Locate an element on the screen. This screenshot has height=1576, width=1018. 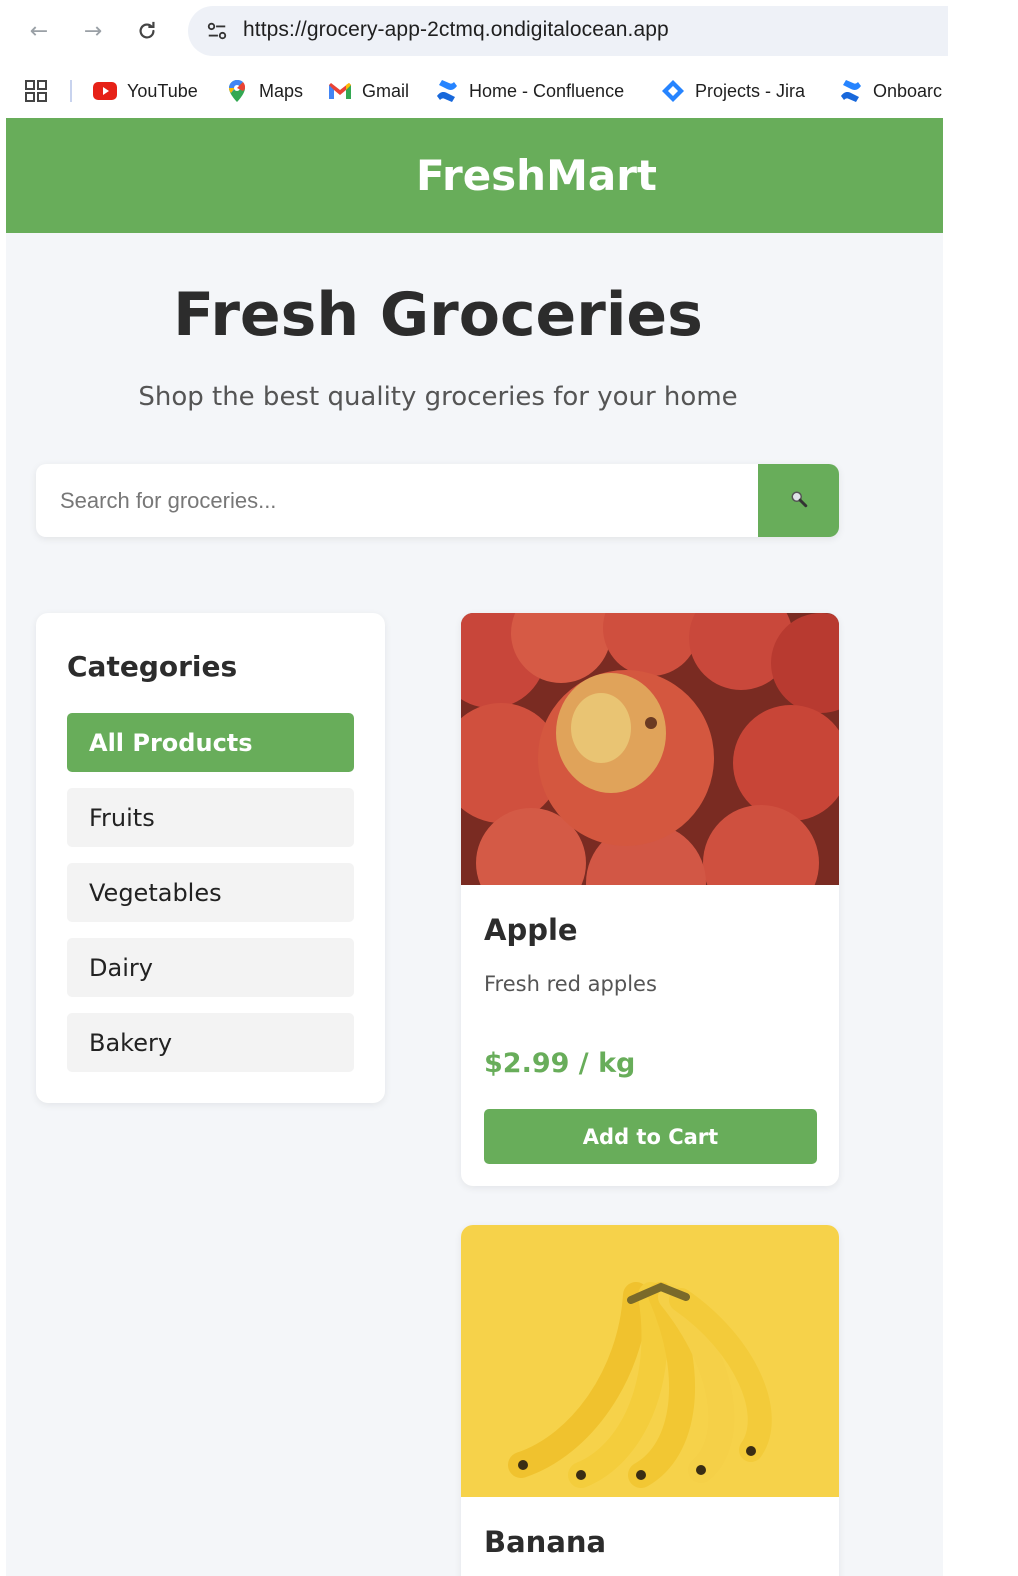
category-vegetables: Vegetables is located at coordinates (210, 892).